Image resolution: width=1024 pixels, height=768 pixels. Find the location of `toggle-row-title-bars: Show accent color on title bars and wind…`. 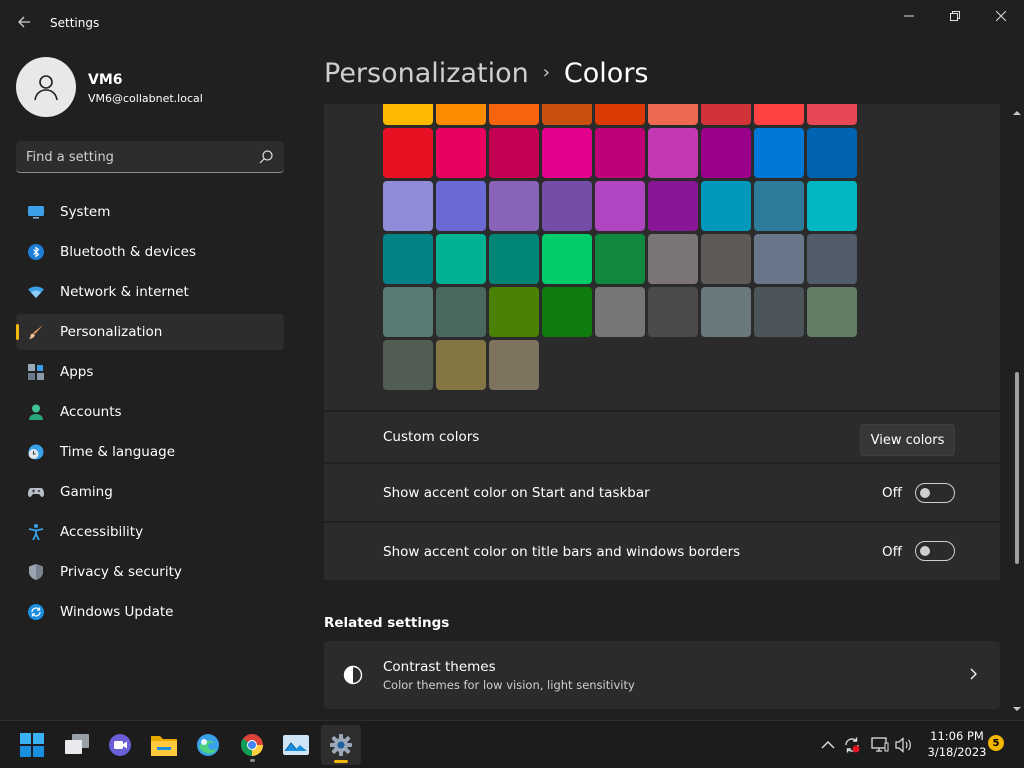

toggle-row-title-bars: Show accent color on title bars and wind… is located at coordinates (662, 551).